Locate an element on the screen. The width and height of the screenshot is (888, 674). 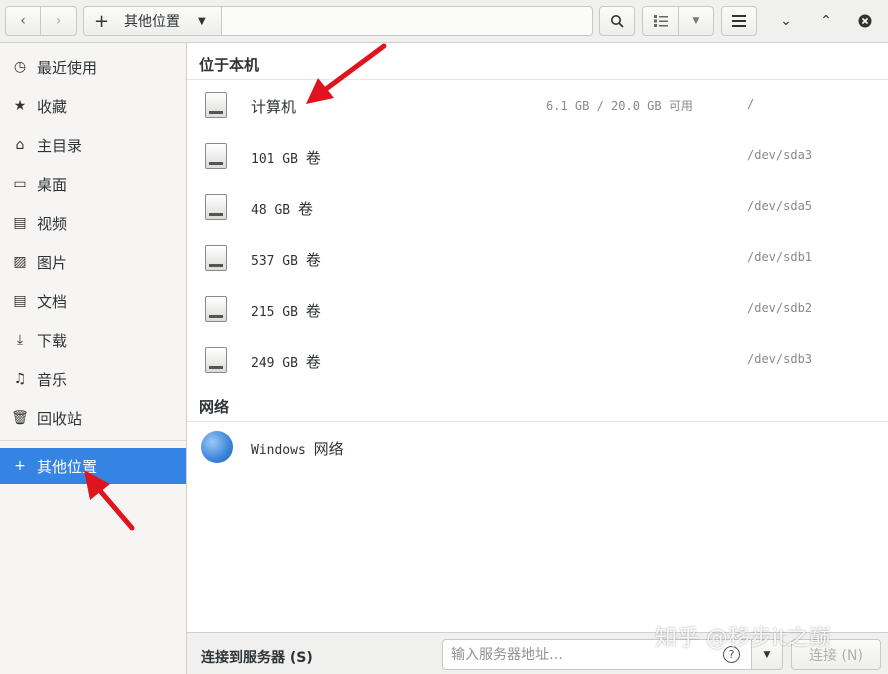
location-name: 101 GB 卷 is located at coordinates (286, 157).